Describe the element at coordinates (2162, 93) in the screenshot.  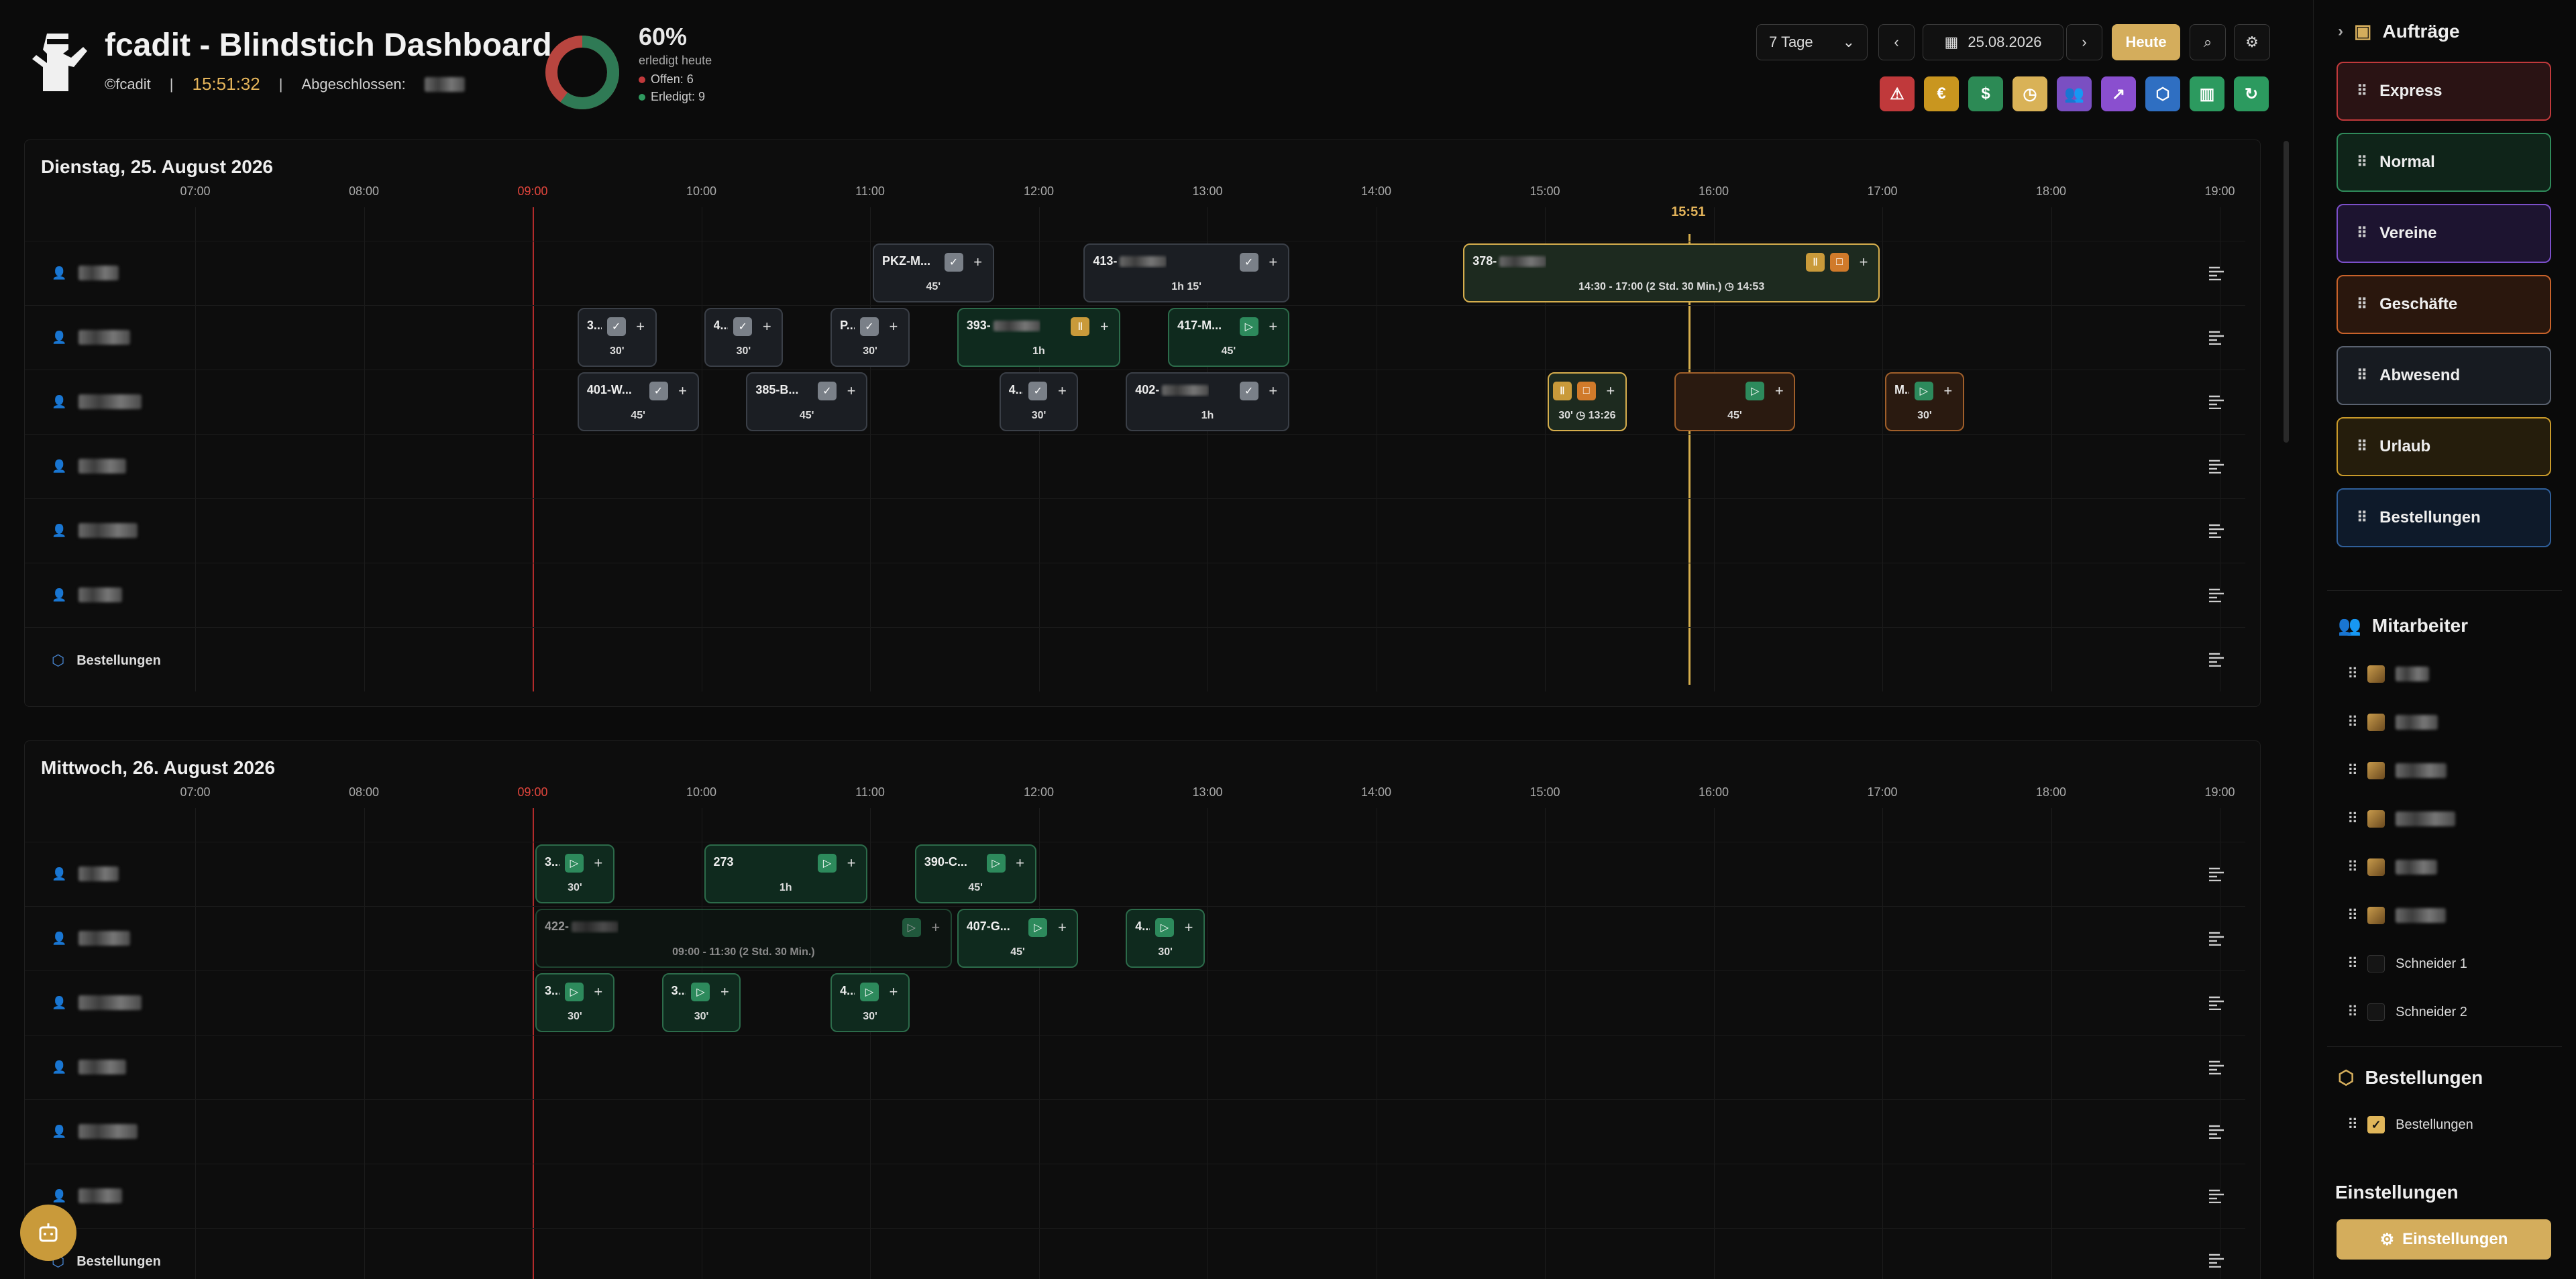
I see `box-filter-button: ⬡` at that location.